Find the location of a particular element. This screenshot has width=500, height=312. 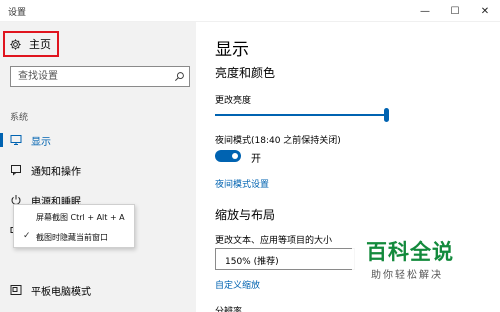

sidebar-item-label: 平板电脑模式 is located at coordinates (61, 292).